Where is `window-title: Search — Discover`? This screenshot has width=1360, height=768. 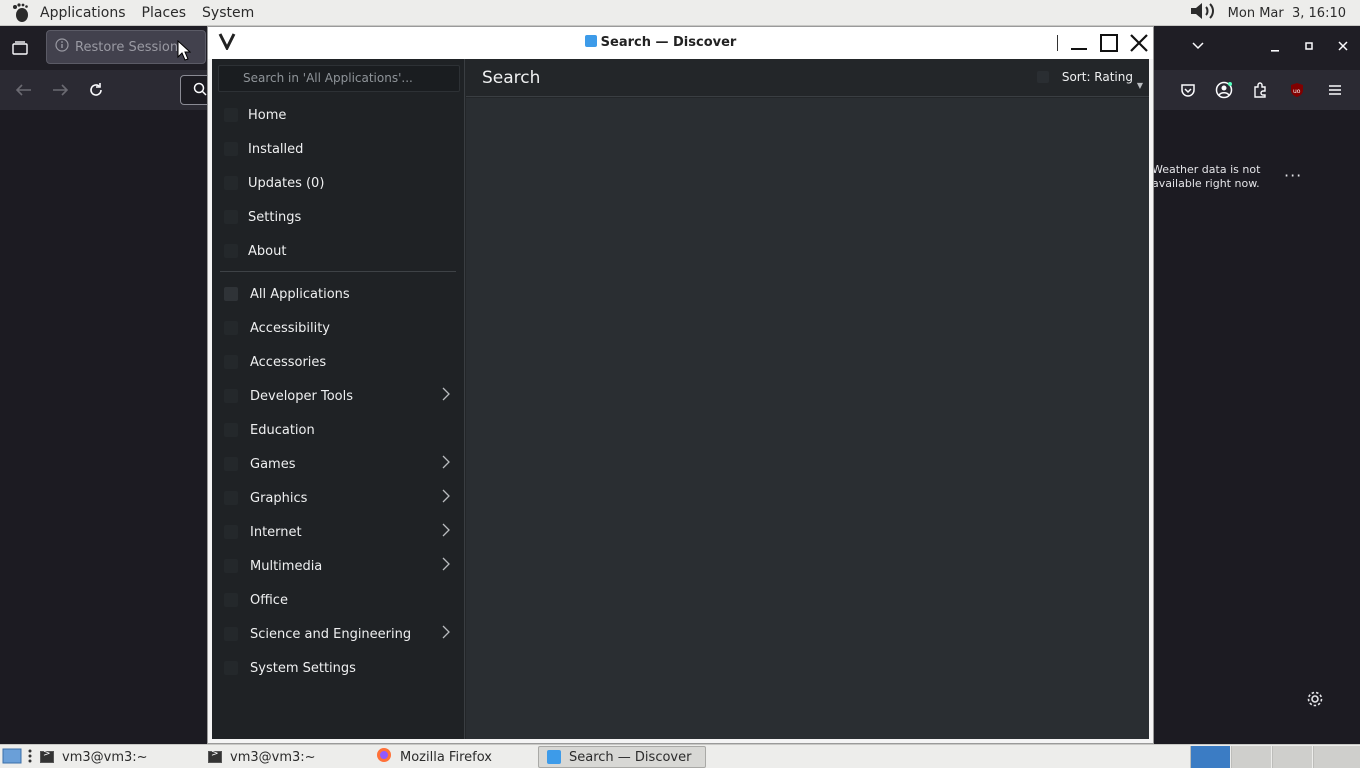 window-title: Search — Discover is located at coordinates (660, 42).